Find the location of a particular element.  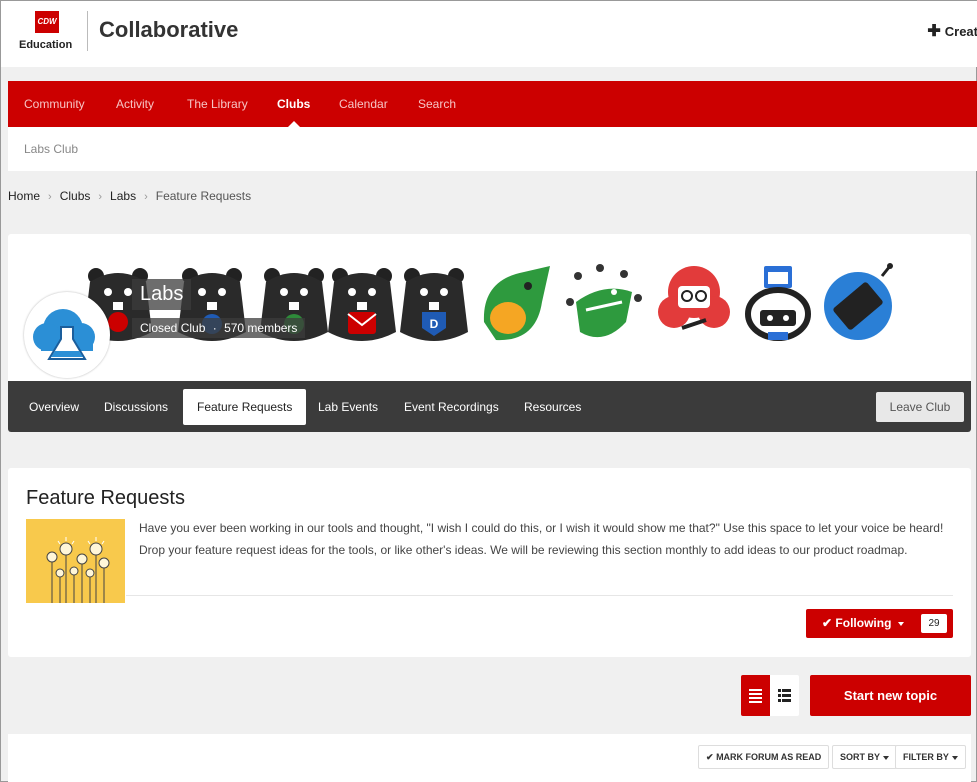

forum-image is located at coordinates (75, 561).